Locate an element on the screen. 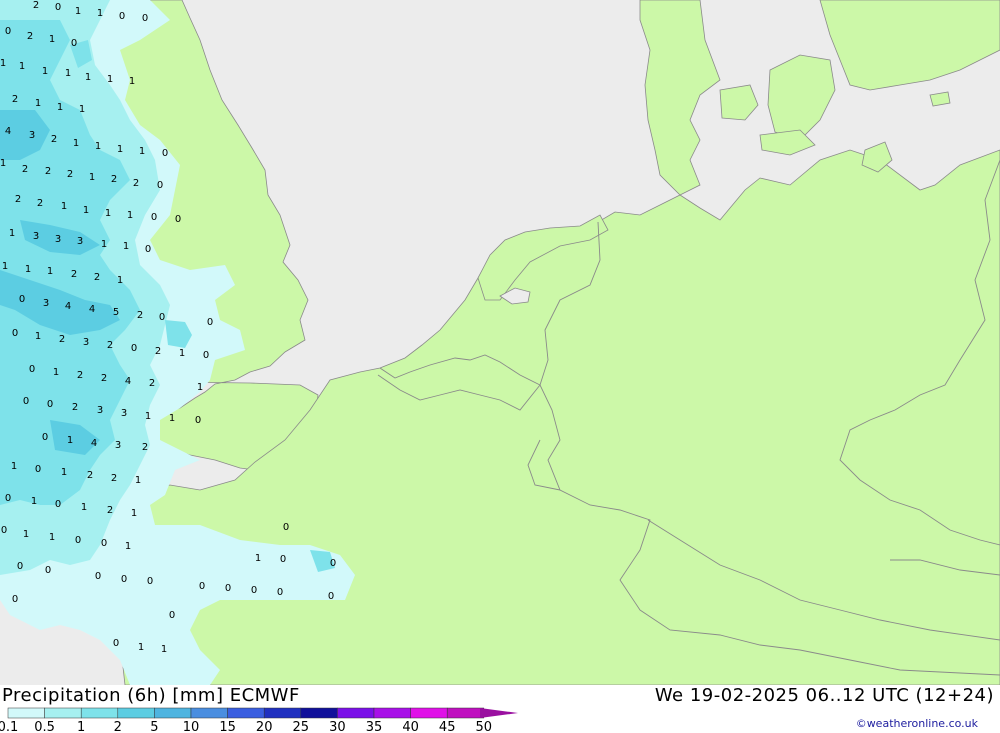 The width and height of the screenshot is (1000, 733). legend-label: 1 is located at coordinates (81, 726).